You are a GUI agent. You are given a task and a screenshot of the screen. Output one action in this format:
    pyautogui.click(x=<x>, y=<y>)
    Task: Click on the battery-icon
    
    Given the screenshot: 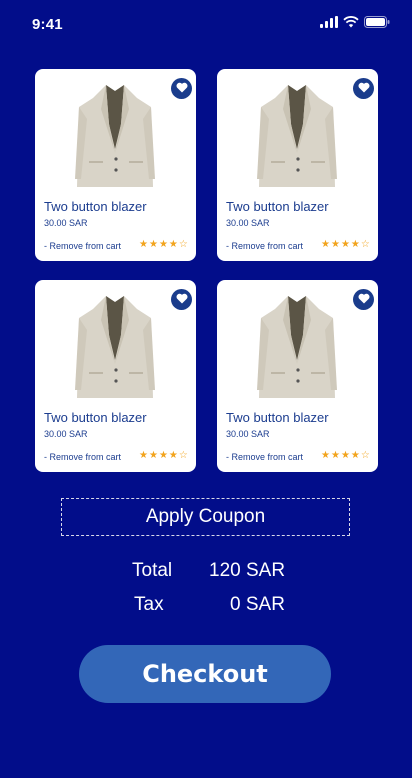 What is the action you would take?
    pyautogui.click(x=377, y=24)
    